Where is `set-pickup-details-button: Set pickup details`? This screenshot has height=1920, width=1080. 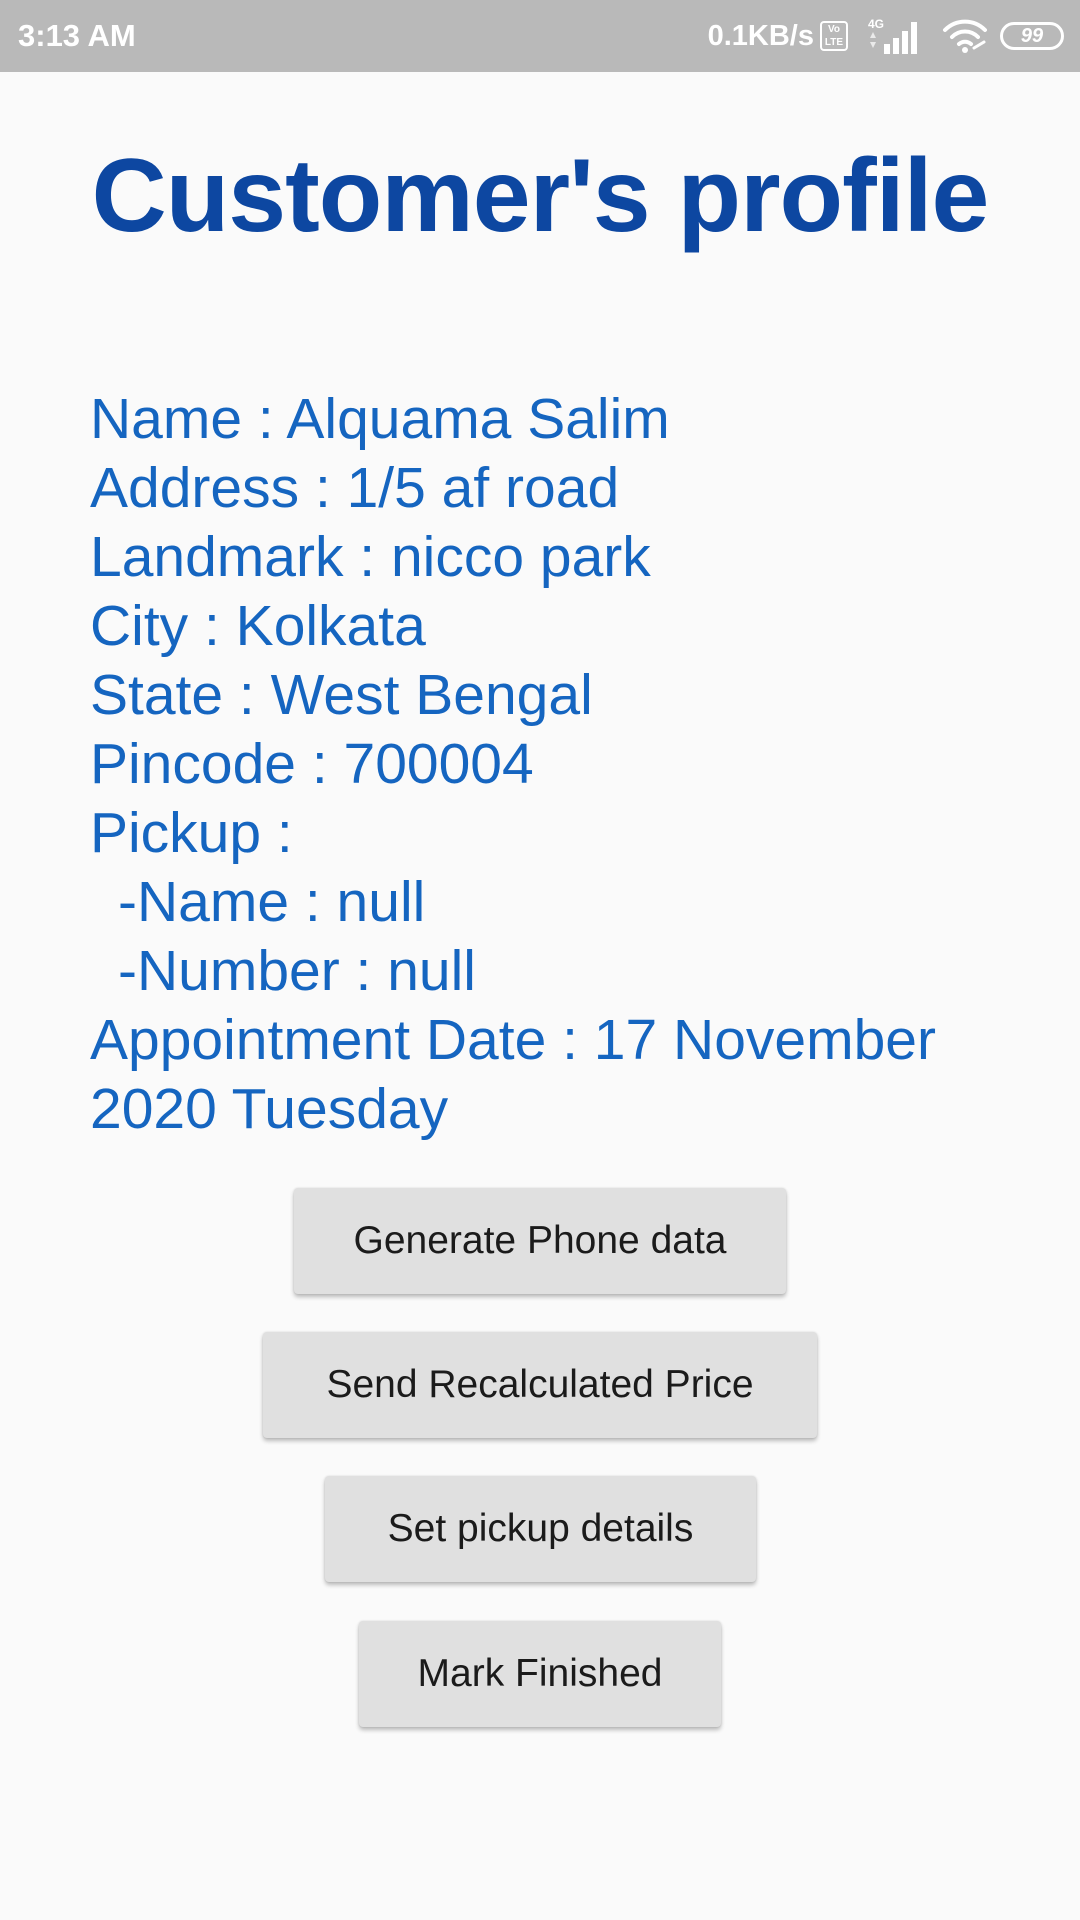 set-pickup-details-button: Set pickup details is located at coordinates (540, 1529).